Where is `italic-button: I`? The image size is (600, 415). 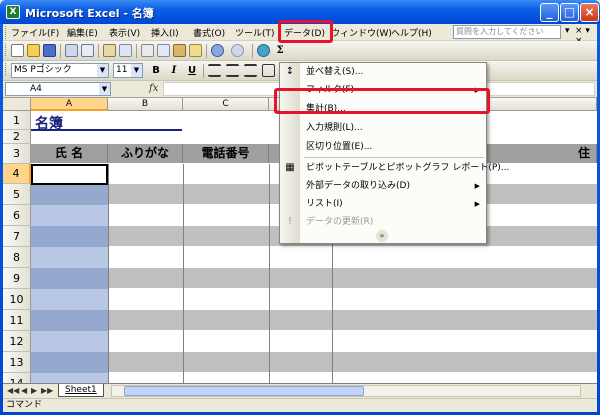 italic-button: I is located at coordinates (174, 71).